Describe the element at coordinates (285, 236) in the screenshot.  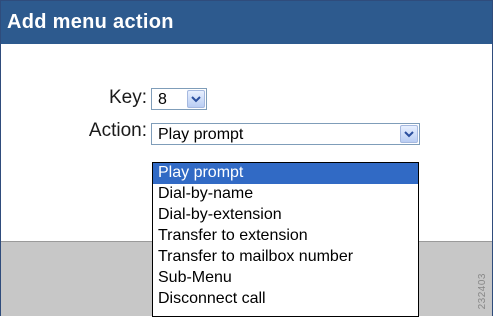
I see `dropdown-item-transfer-to-extension: Transfer to extension` at that location.